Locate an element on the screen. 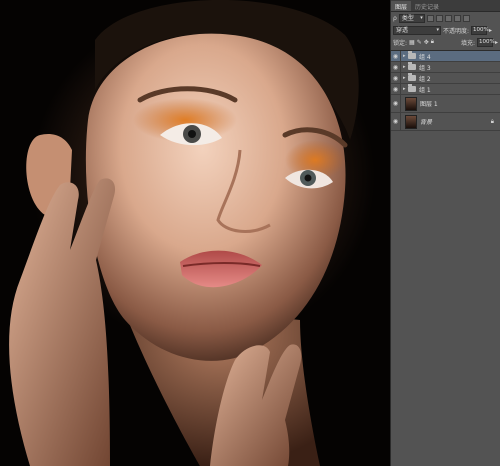  layer-name: 组 1 is located at coordinates (425, 90).